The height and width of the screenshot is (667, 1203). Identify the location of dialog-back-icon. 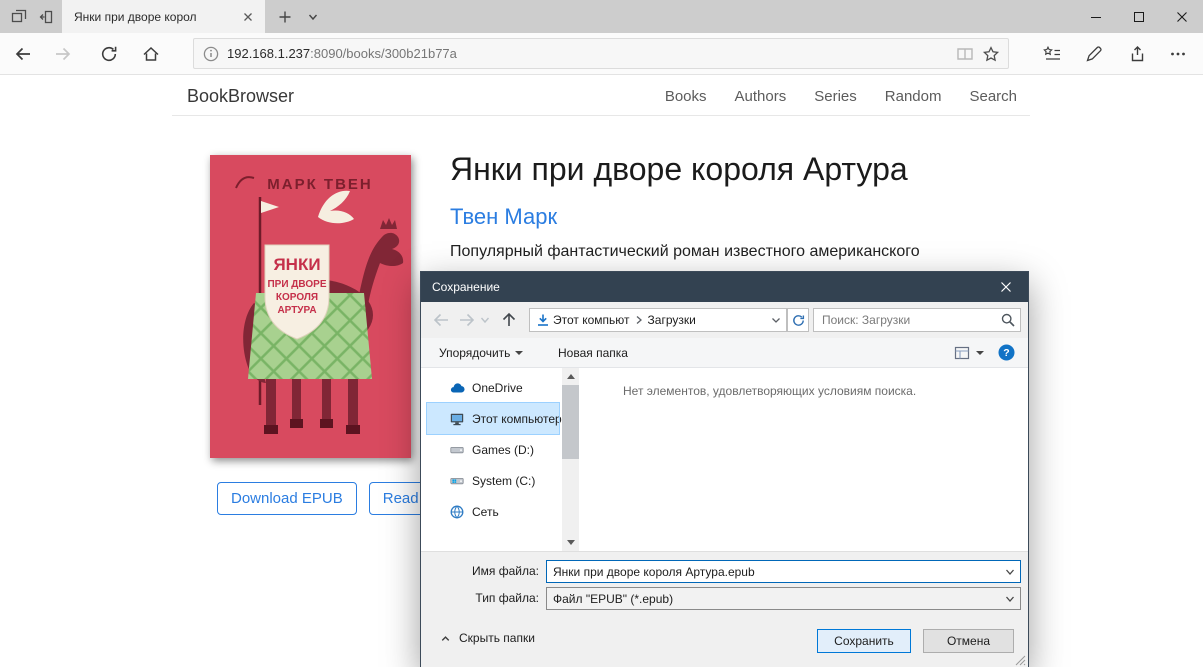
(441, 320).